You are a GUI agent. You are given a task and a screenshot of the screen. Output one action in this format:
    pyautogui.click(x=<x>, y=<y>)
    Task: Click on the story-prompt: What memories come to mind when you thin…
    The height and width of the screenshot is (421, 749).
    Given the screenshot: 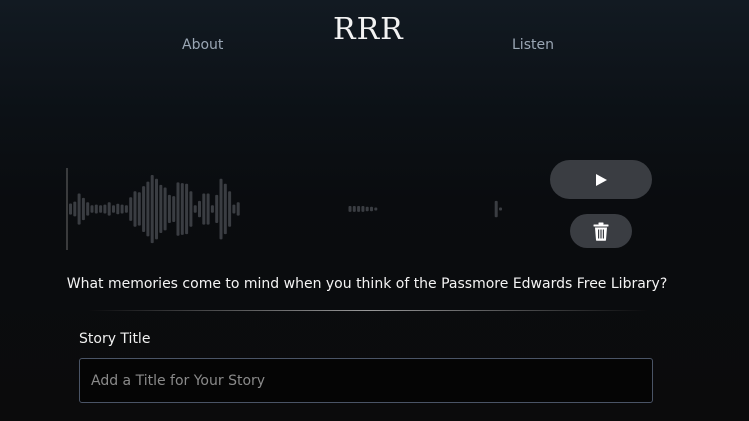 What is the action you would take?
    pyautogui.click(x=367, y=284)
    